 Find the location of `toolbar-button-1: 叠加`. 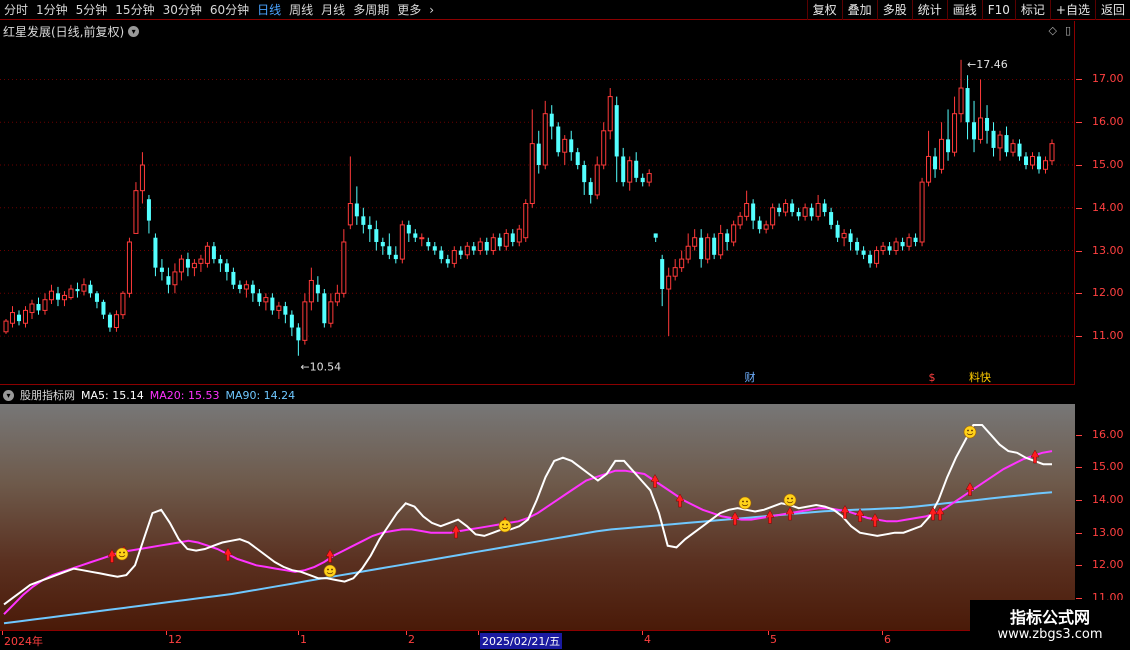

toolbar-button-1: 叠加 is located at coordinates (859, 10).